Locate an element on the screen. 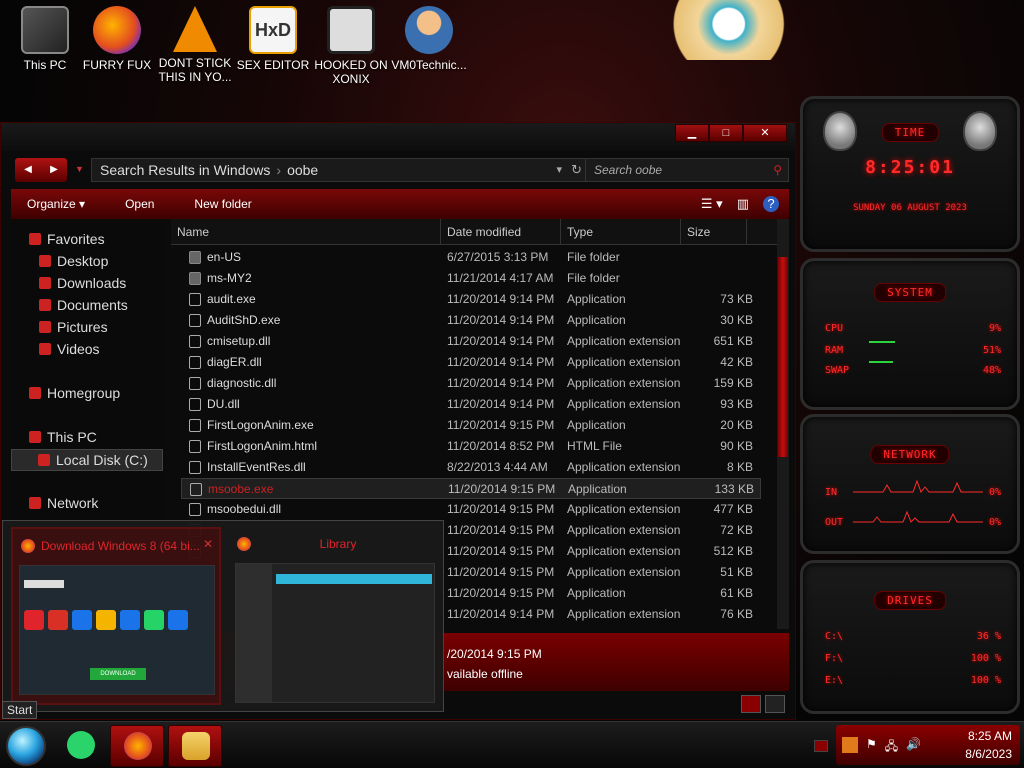 The image size is (1024, 768). desktop-icon-hxd: HxD SEX EDITOR is located at coordinates (273, 39).